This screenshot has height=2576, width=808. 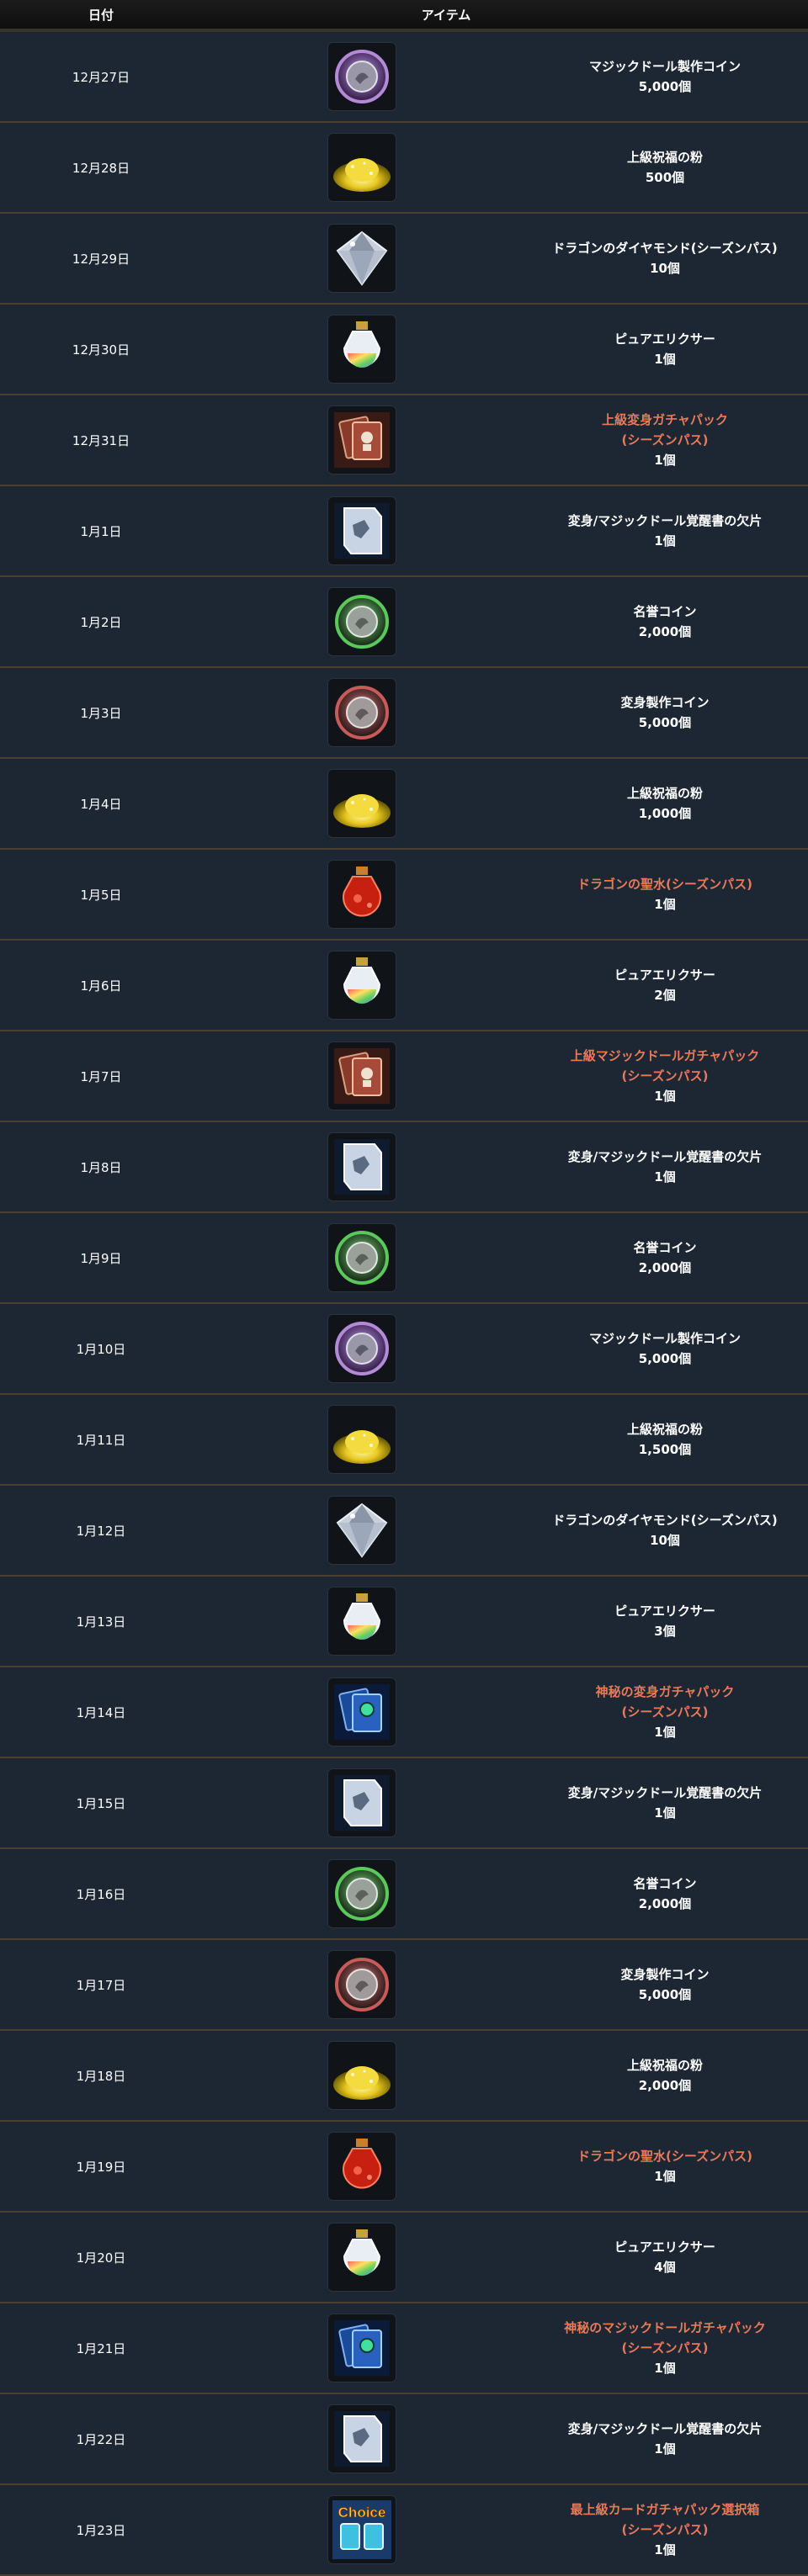 I want to click on choice-card-pack-icon: Choice, so click(x=361, y=2529).